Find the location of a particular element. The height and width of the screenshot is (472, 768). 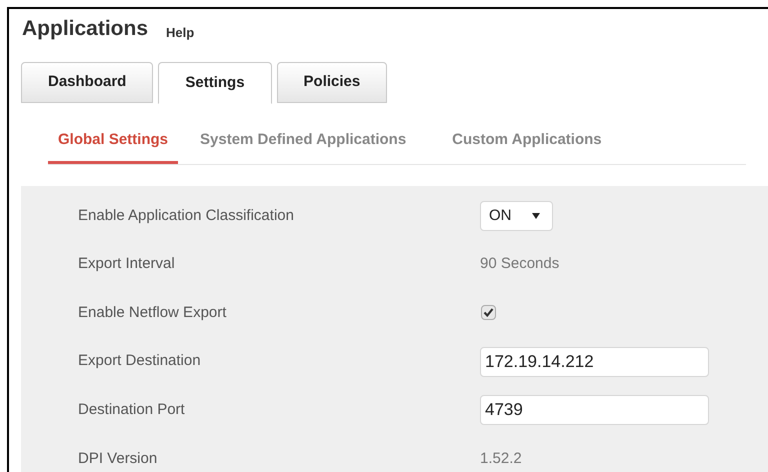

setting-label: Export Interval is located at coordinates (126, 264).